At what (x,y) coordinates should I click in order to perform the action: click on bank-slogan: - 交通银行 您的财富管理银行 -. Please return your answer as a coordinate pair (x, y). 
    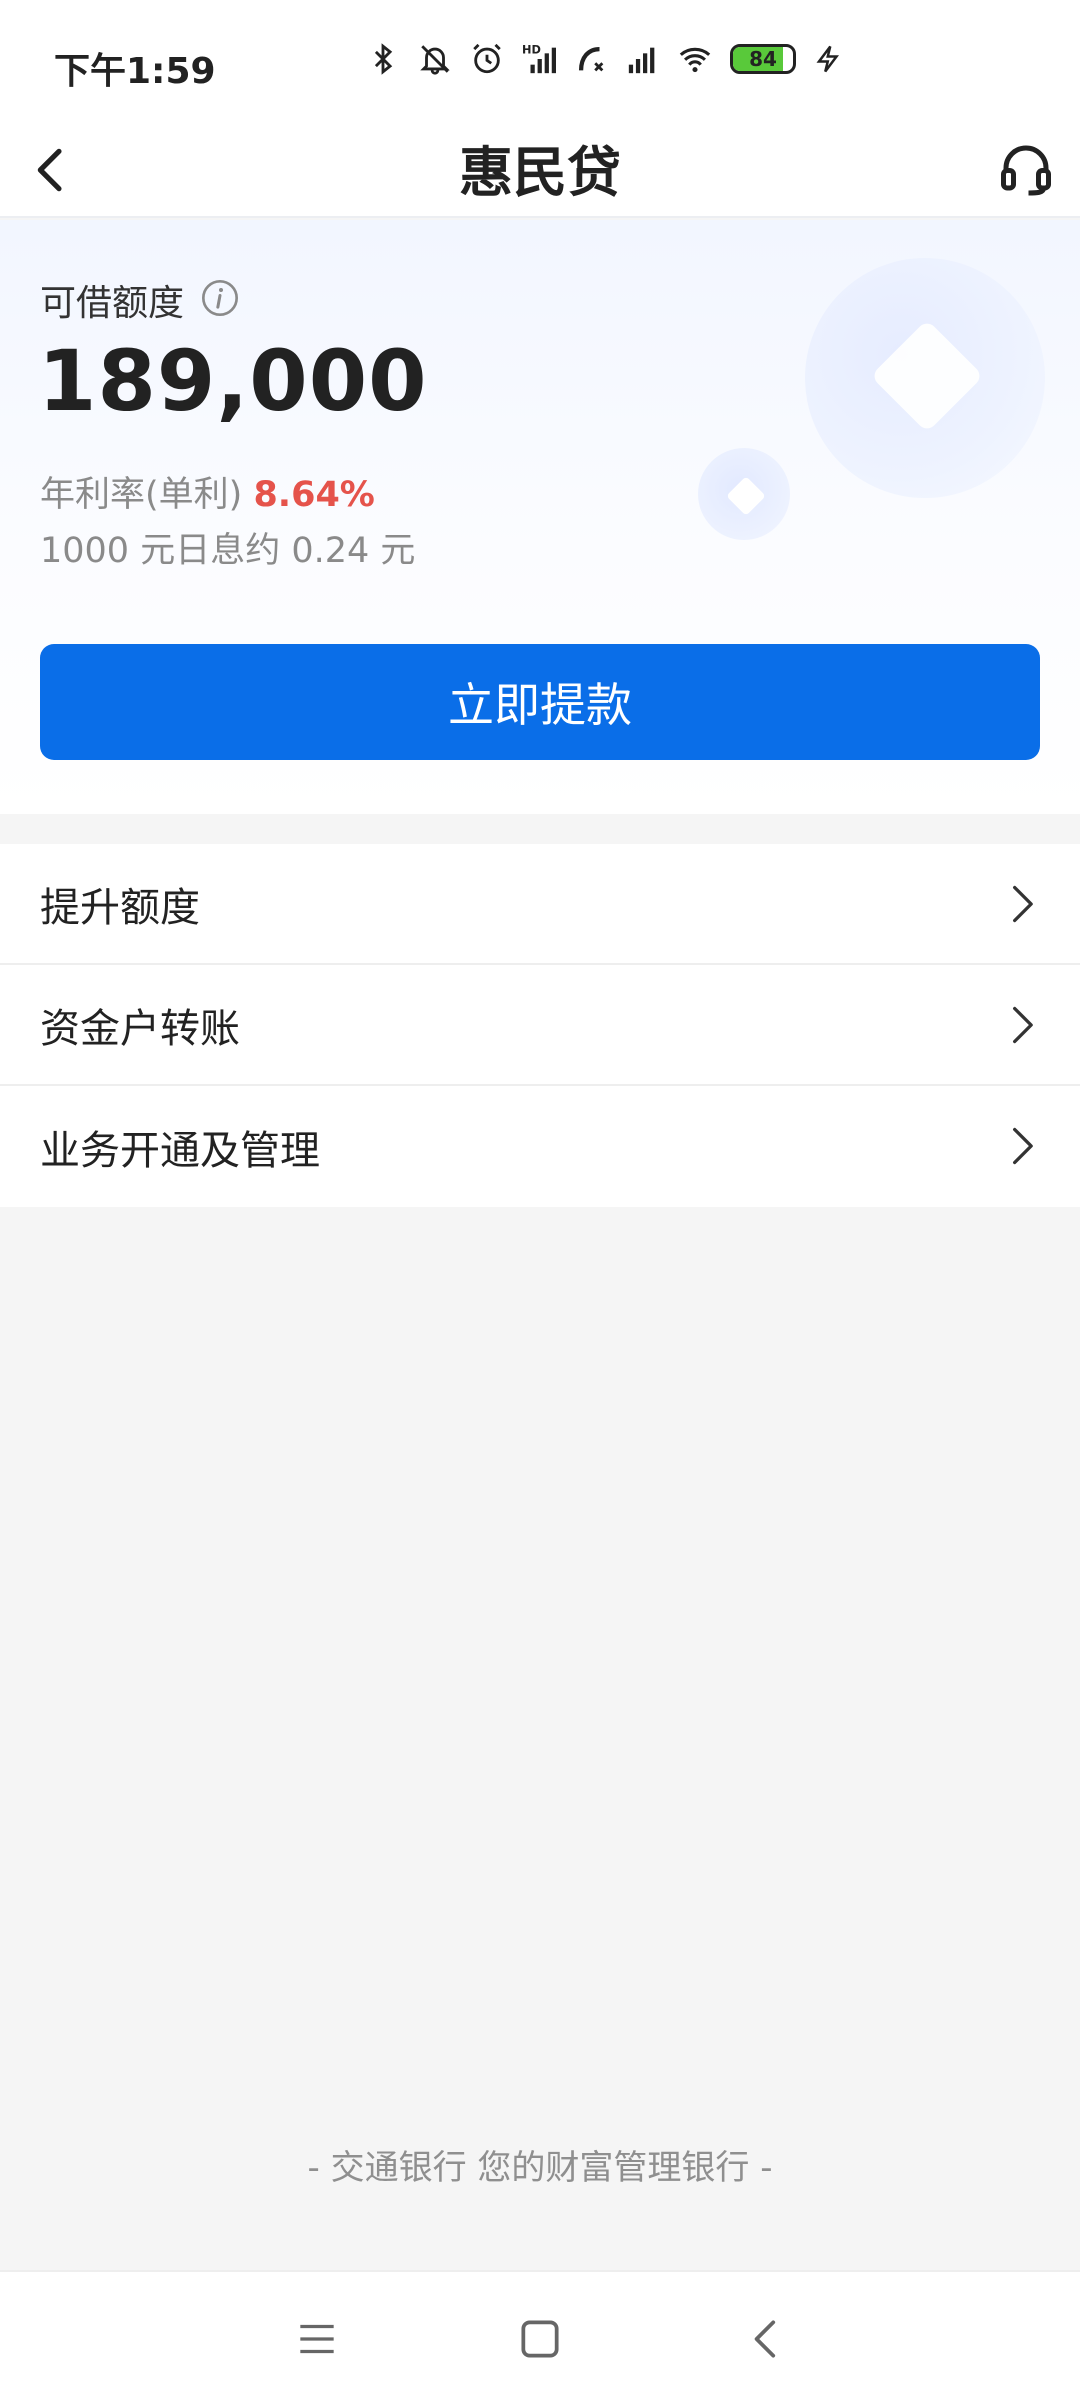
    Looking at the image, I should click on (540, 2168).